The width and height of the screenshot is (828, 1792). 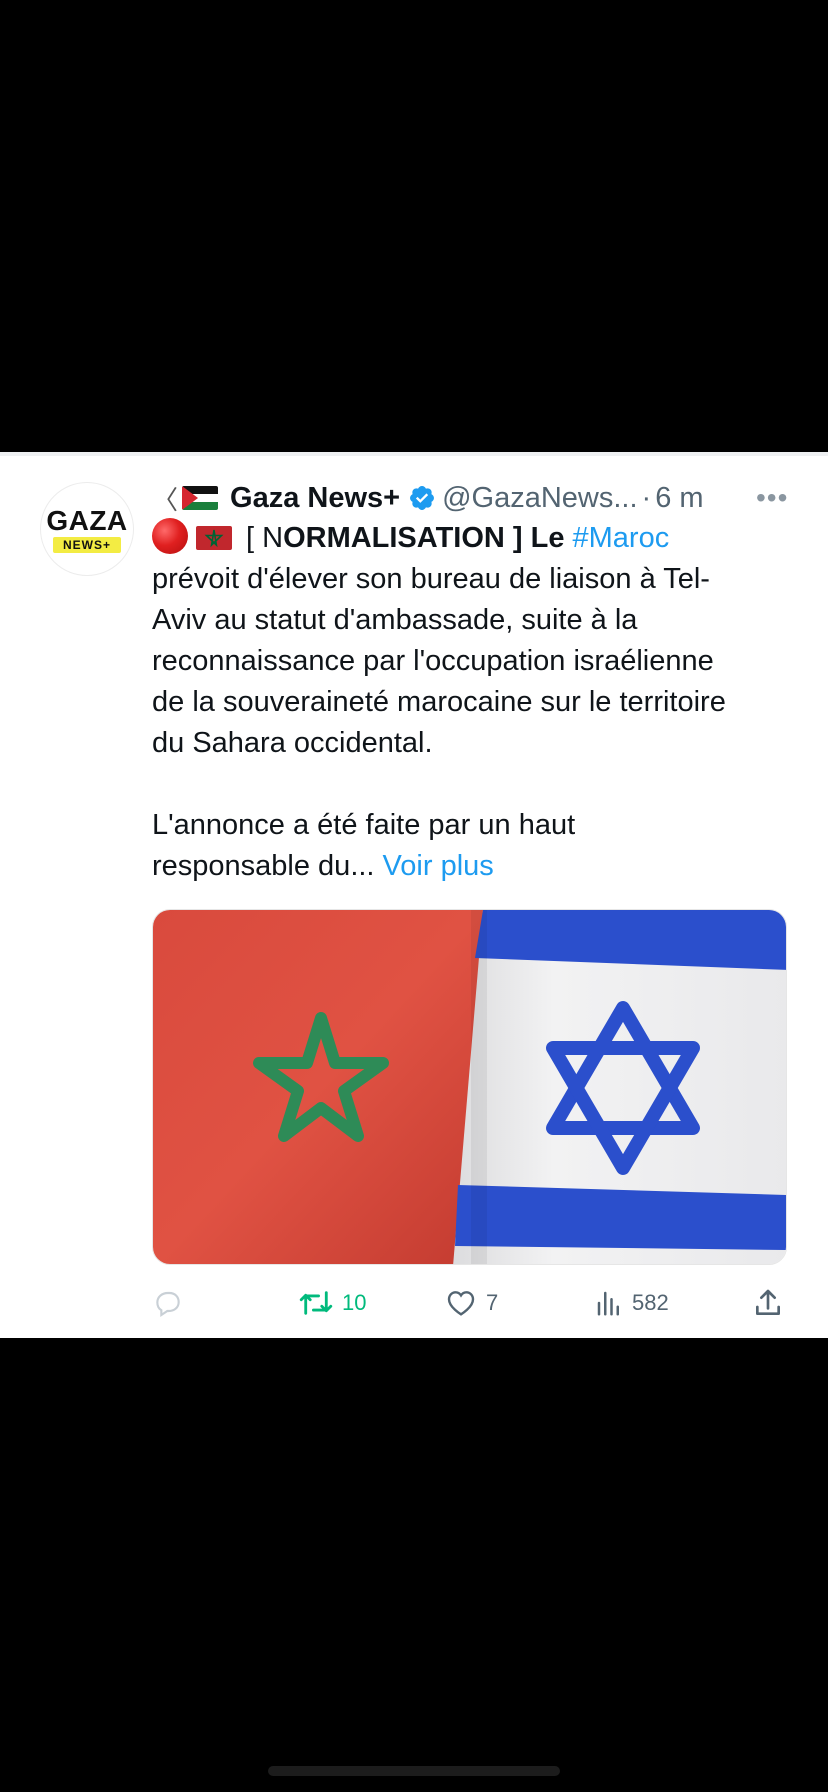 I want to click on retweet-count: 10, so click(x=354, y=1302).